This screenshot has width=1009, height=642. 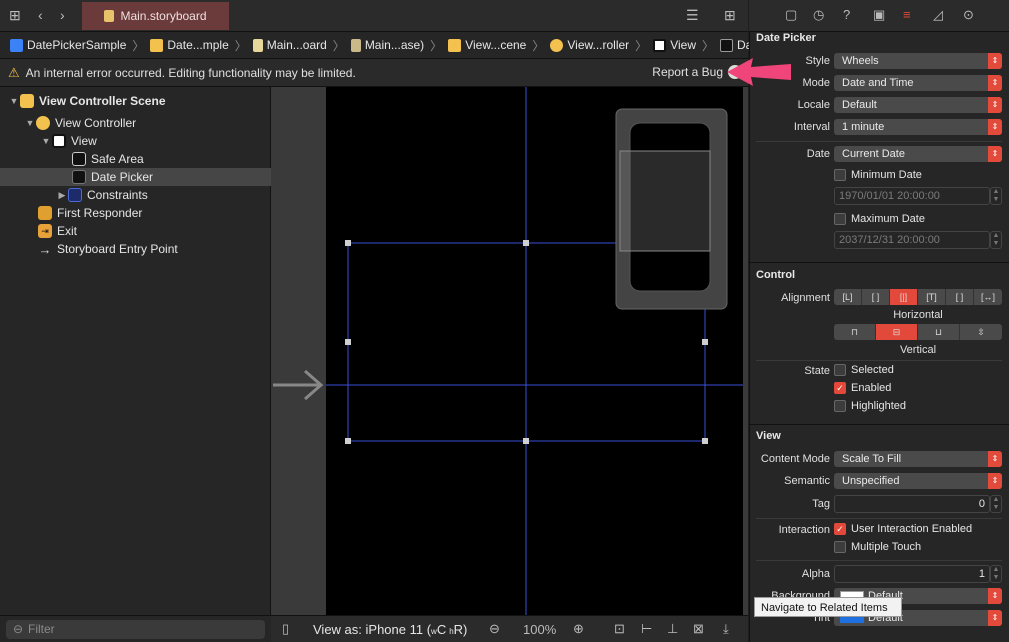 I want to click on back-chevron-icon: ‹, so click(x=40, y=15).